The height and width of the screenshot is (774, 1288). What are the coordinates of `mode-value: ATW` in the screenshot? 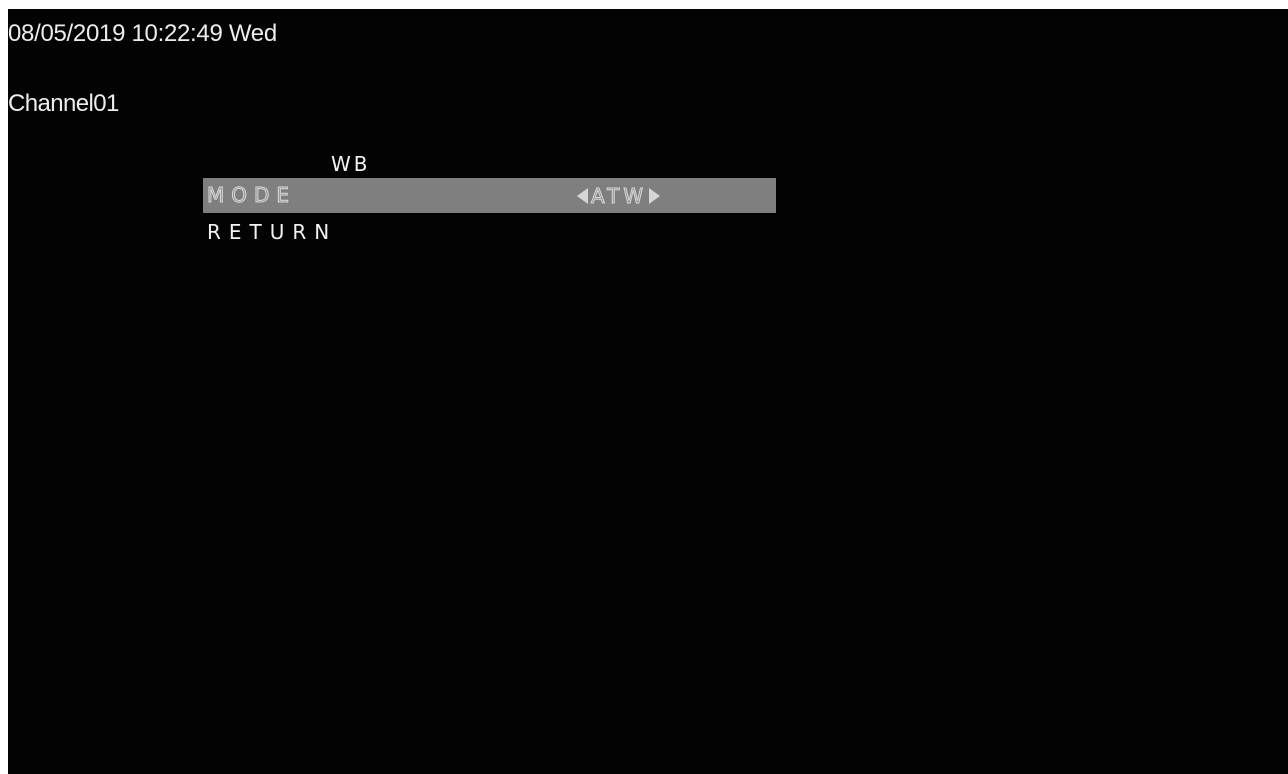 It's located at (619, 195).